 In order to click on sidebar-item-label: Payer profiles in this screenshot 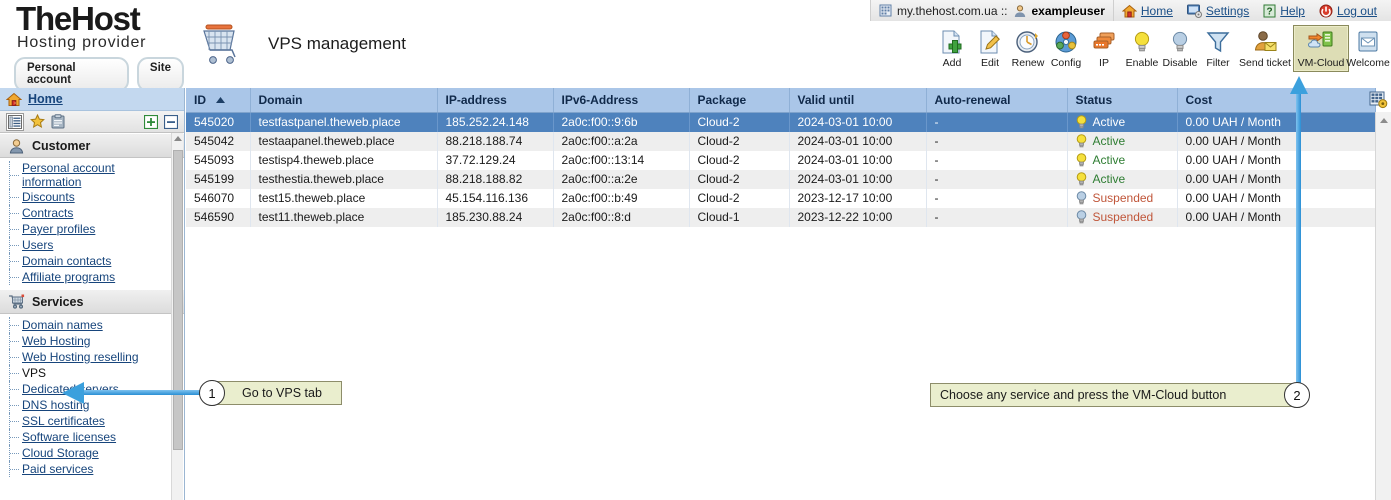, I will do `click(58, 229)`.